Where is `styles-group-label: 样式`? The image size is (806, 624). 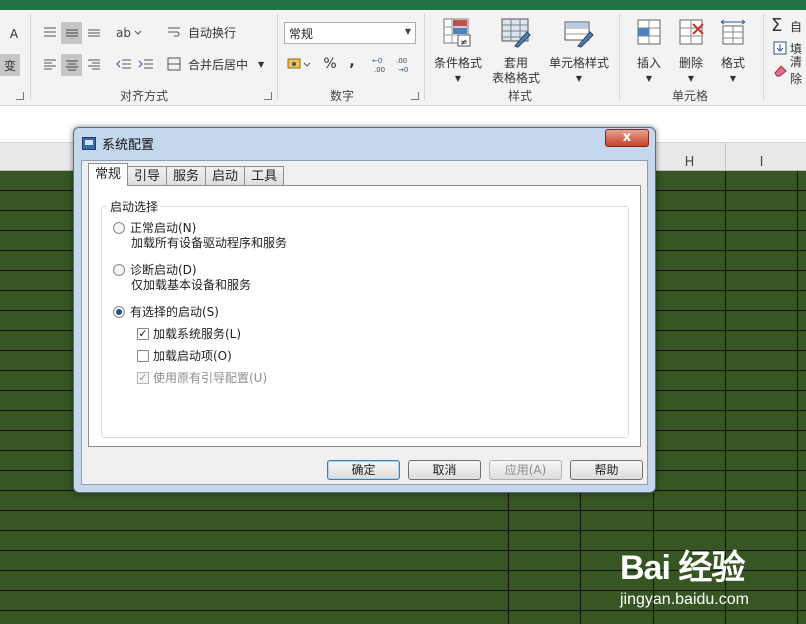
styles-group-label: 样式 is located at coordinates (520, 96).